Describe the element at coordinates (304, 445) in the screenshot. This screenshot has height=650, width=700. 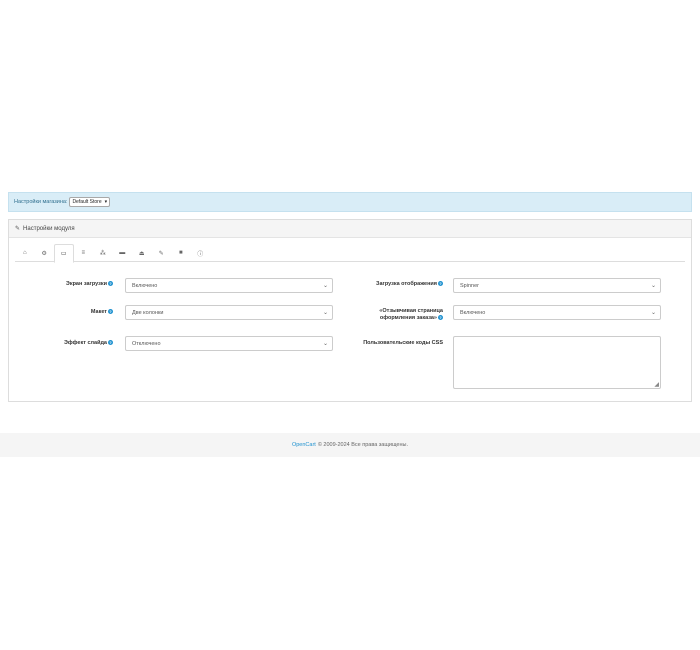
I see `opencart-link: OpenCart` at that location.